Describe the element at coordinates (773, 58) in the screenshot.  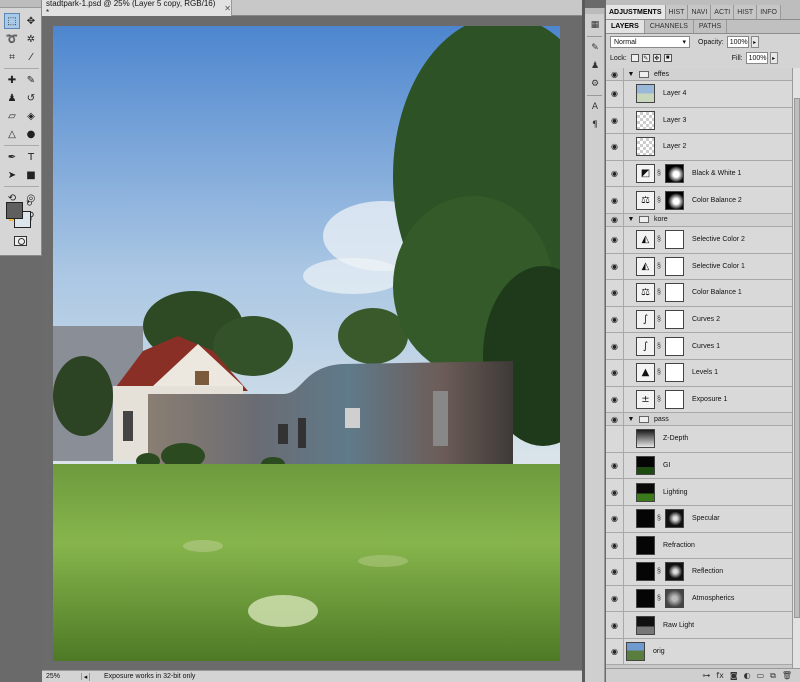
I see `fill-slider-arrow-icon: ▸` at that location.